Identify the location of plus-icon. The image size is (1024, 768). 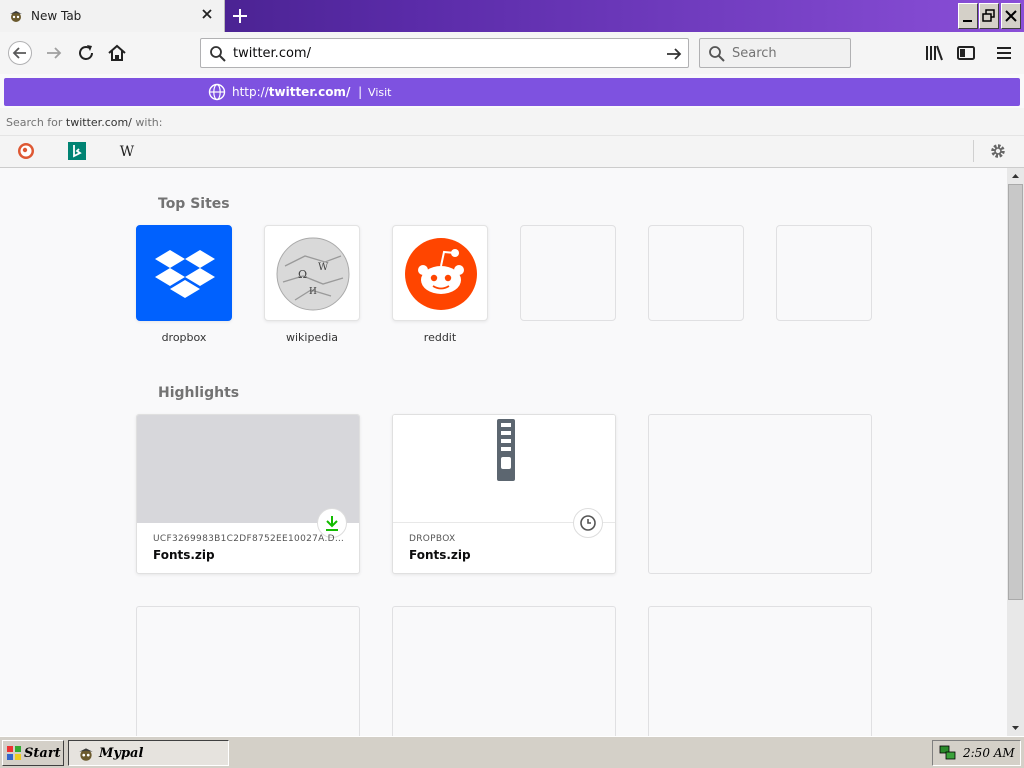
(240, 16).